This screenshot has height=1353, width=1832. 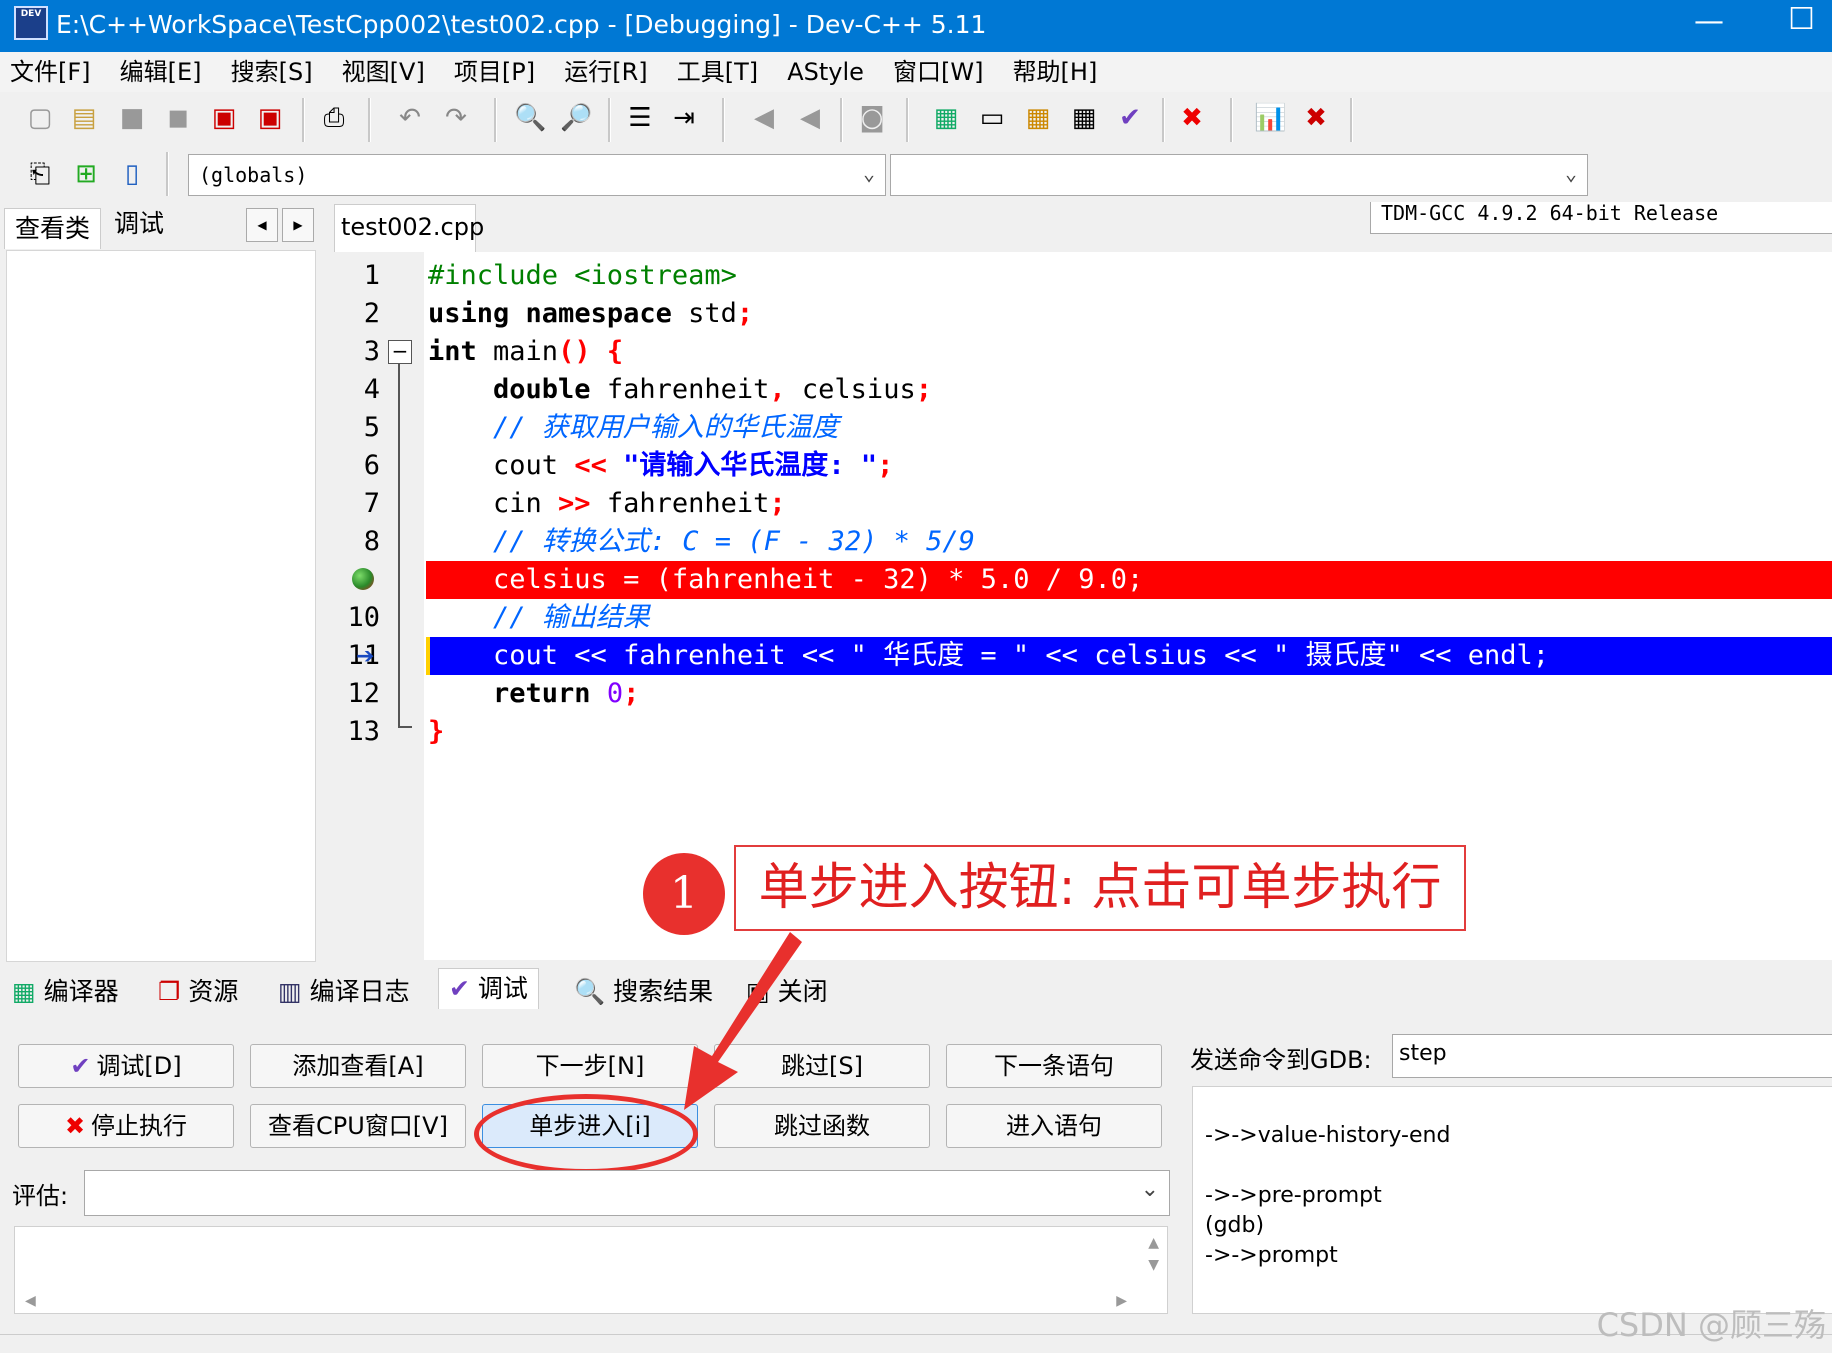 What do you see at coordinates (40, 174) in the screenshot?
I see `new-class-icon: ⎗` at bounding box center [40, 174].